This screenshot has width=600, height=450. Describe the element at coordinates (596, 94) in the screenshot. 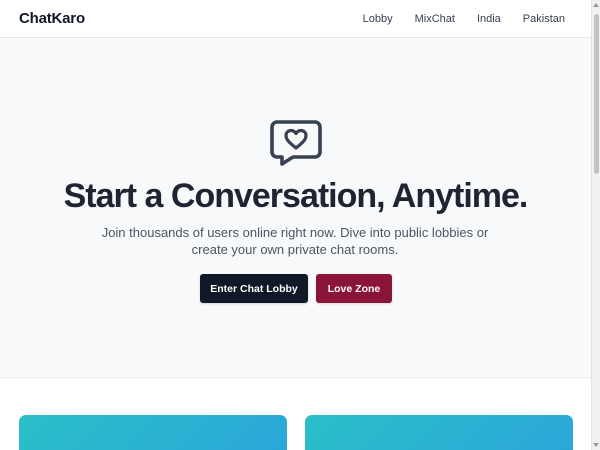

I see `scroll-thumb` at that location.